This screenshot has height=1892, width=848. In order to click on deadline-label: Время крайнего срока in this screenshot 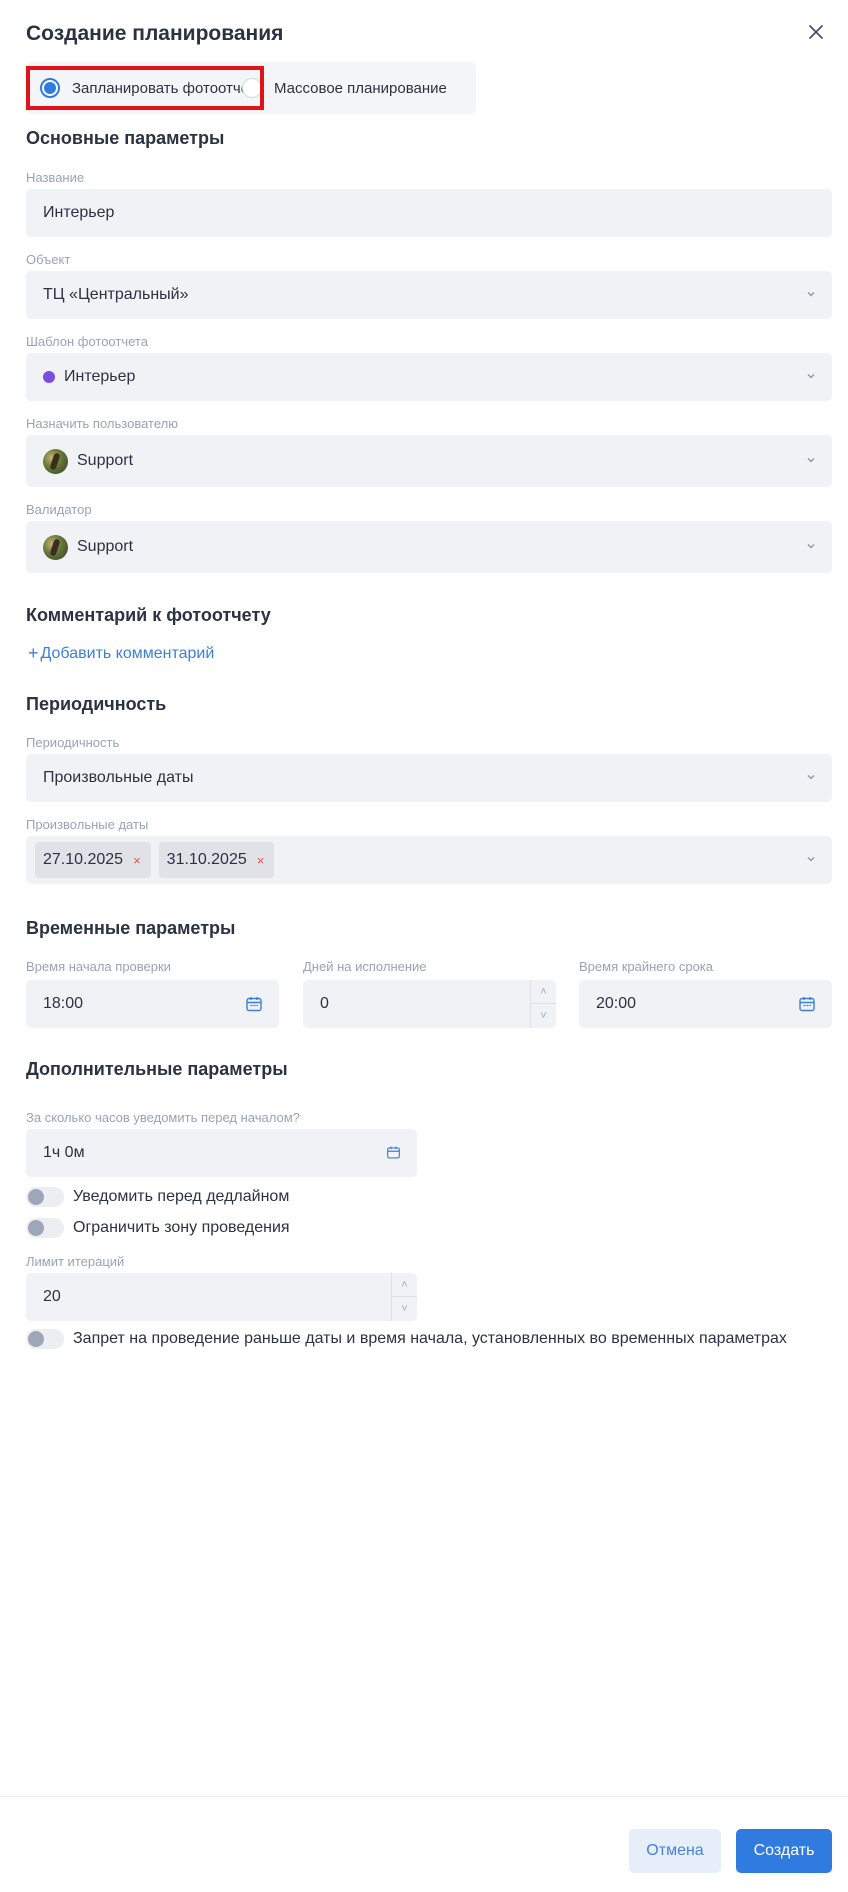, I will do `click(646, 966)`.